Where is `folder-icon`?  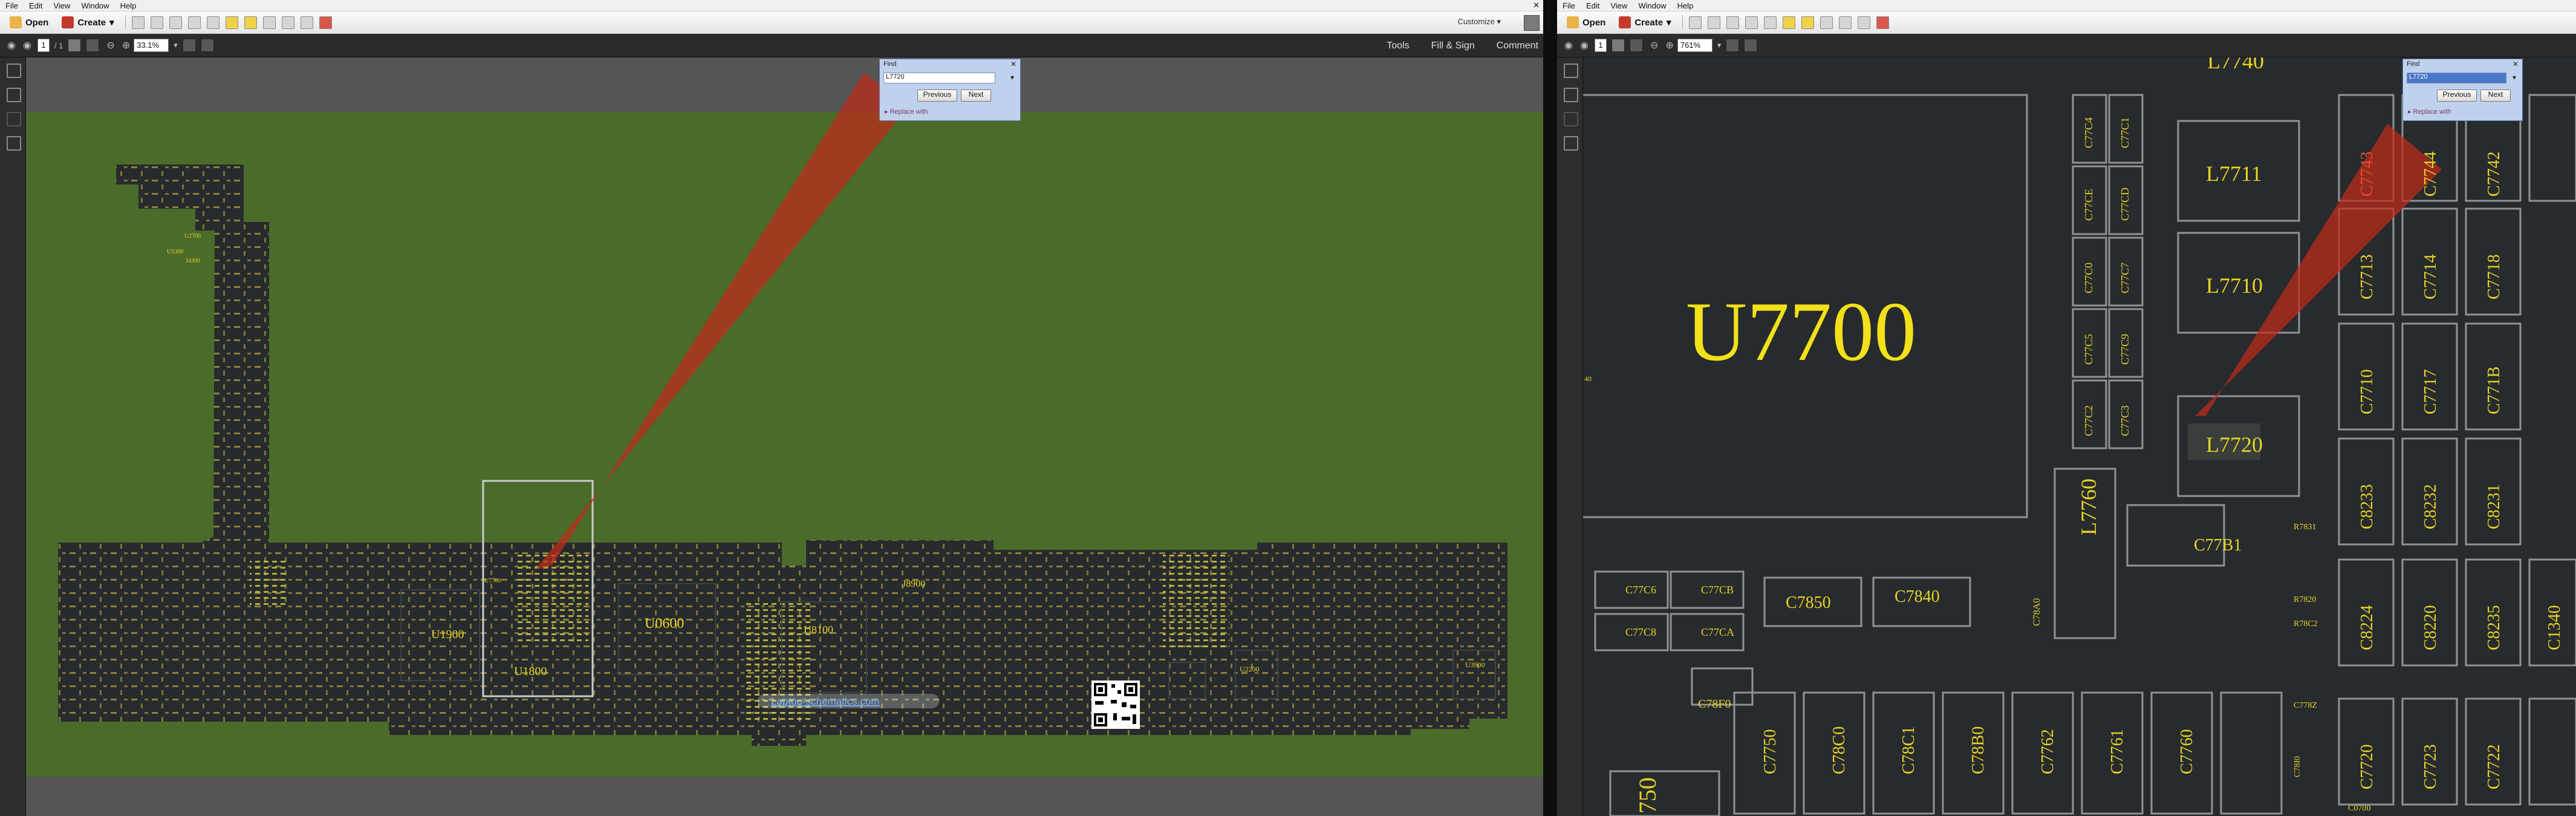
folder-icon is located at coordinates (1573, 22).